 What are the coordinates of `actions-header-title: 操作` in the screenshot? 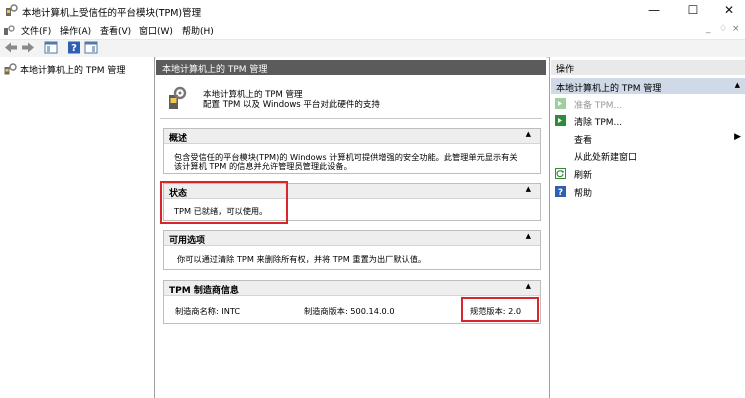 It's located at (565, 70).